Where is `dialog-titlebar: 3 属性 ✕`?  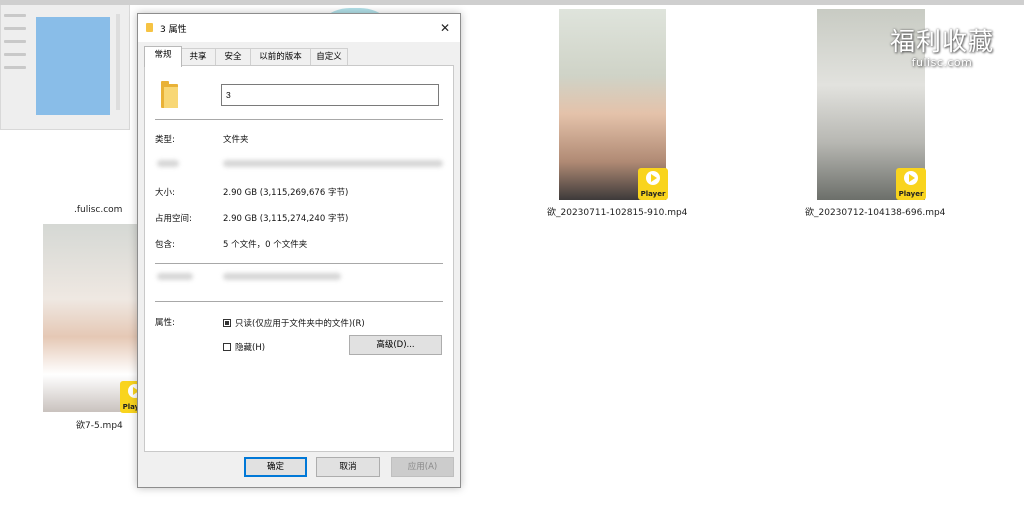 dialog-titlebar: 3 属性 ✕ is located at coordinates (299, 28).